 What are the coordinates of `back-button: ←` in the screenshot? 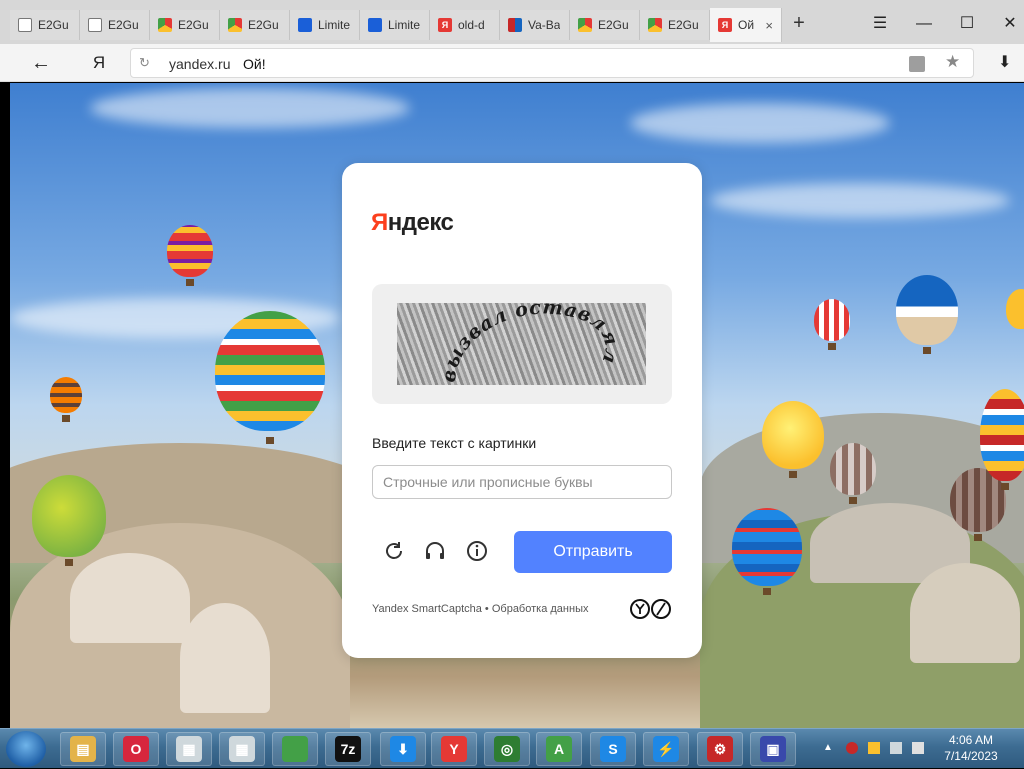 It's located at (41, 63).